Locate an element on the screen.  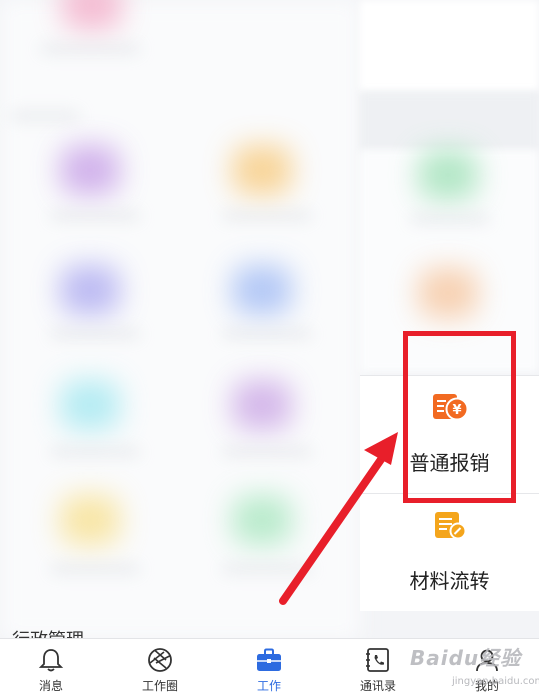
briefcase-icon is located at coordinates (269, 659).